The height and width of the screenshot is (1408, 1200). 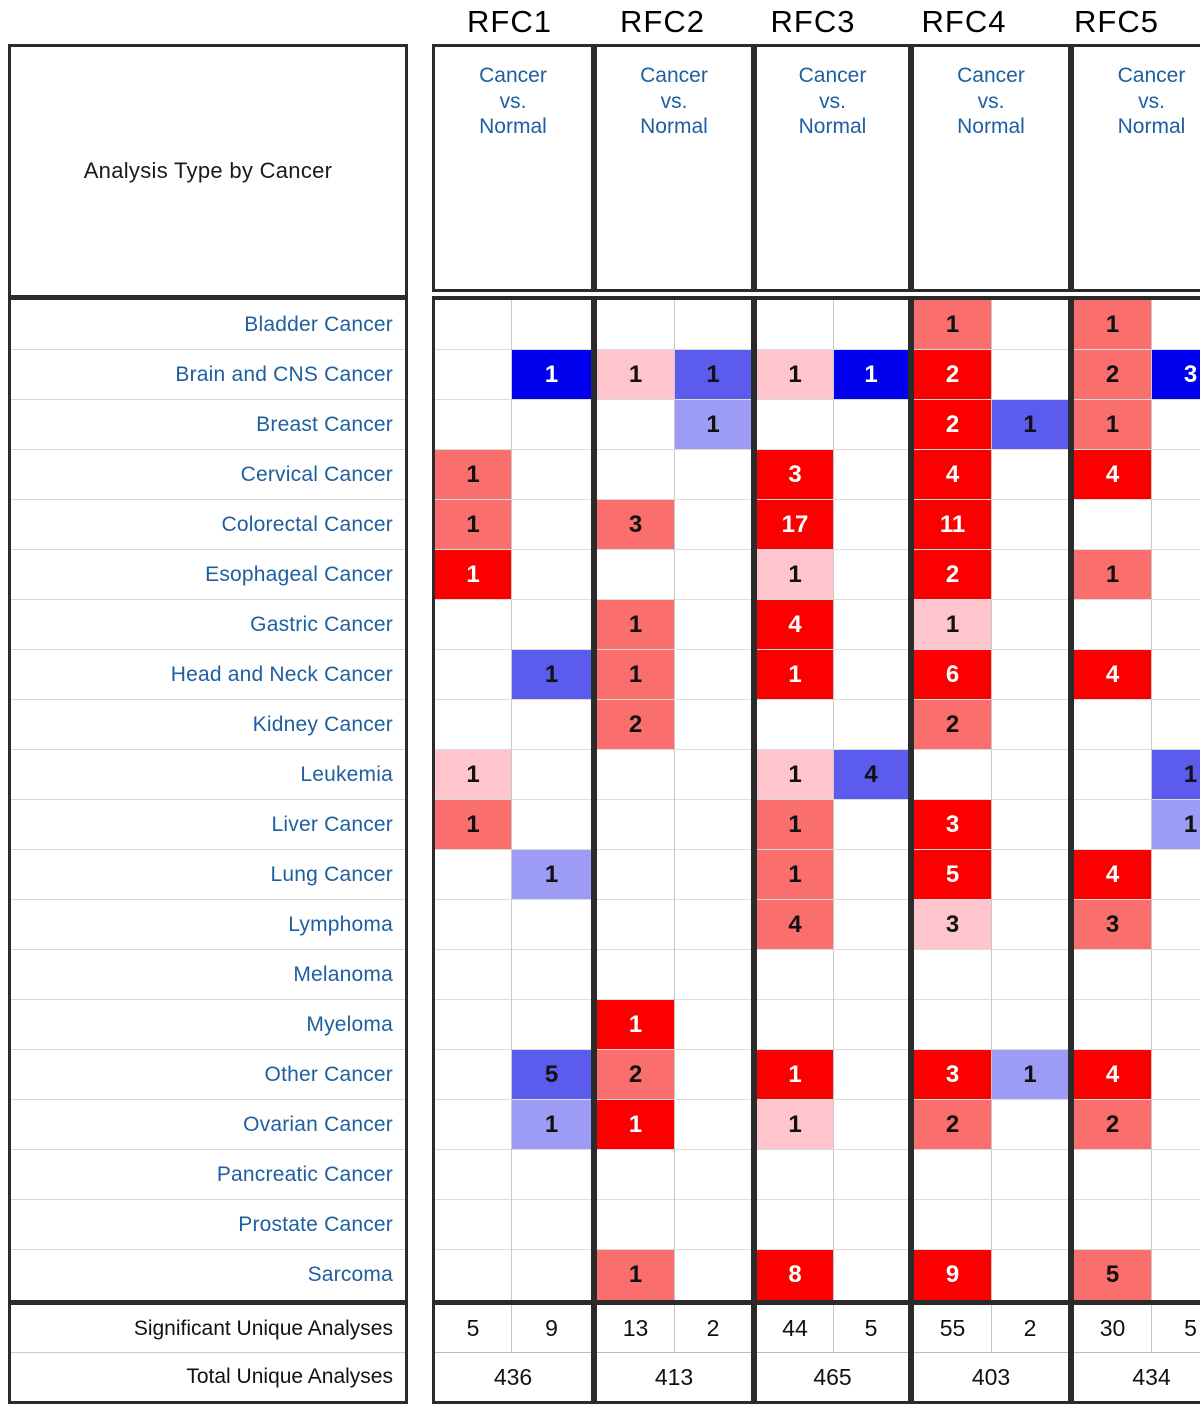 I want to click on heatmap-cell: 8, so click(x=795, y=1275).